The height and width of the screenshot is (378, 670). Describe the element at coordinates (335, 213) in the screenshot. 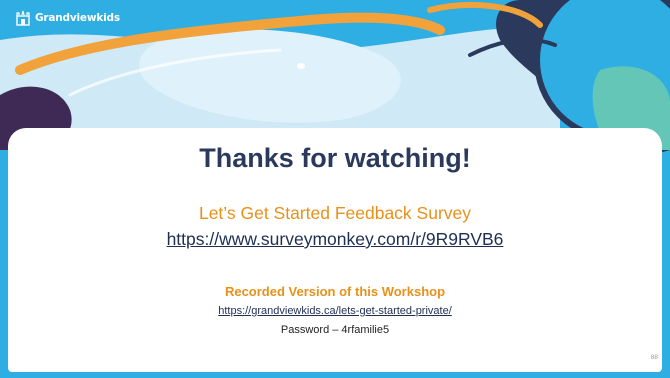

I see `survey-title: Let’s Get Started Feedback Survey` at that location.